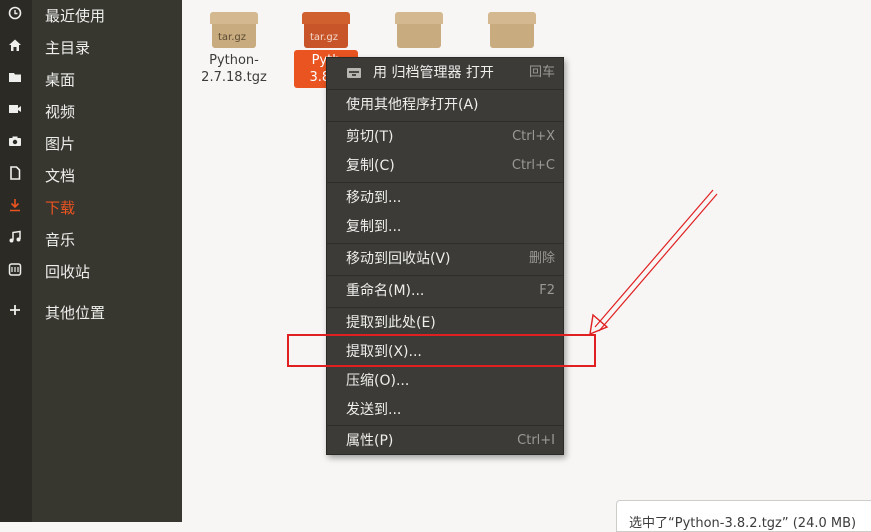 The image size is (871, 532). I want to click on file-name: Python- 2.7.18.tgz, so click(234, 69).